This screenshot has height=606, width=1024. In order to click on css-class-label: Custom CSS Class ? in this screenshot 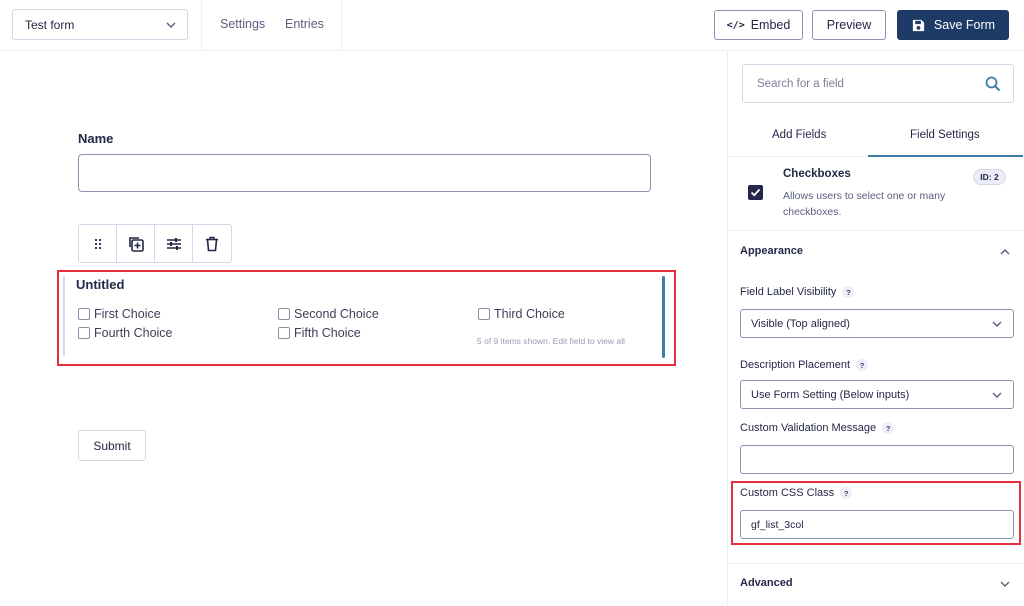, I will do `click(796, 493)`.